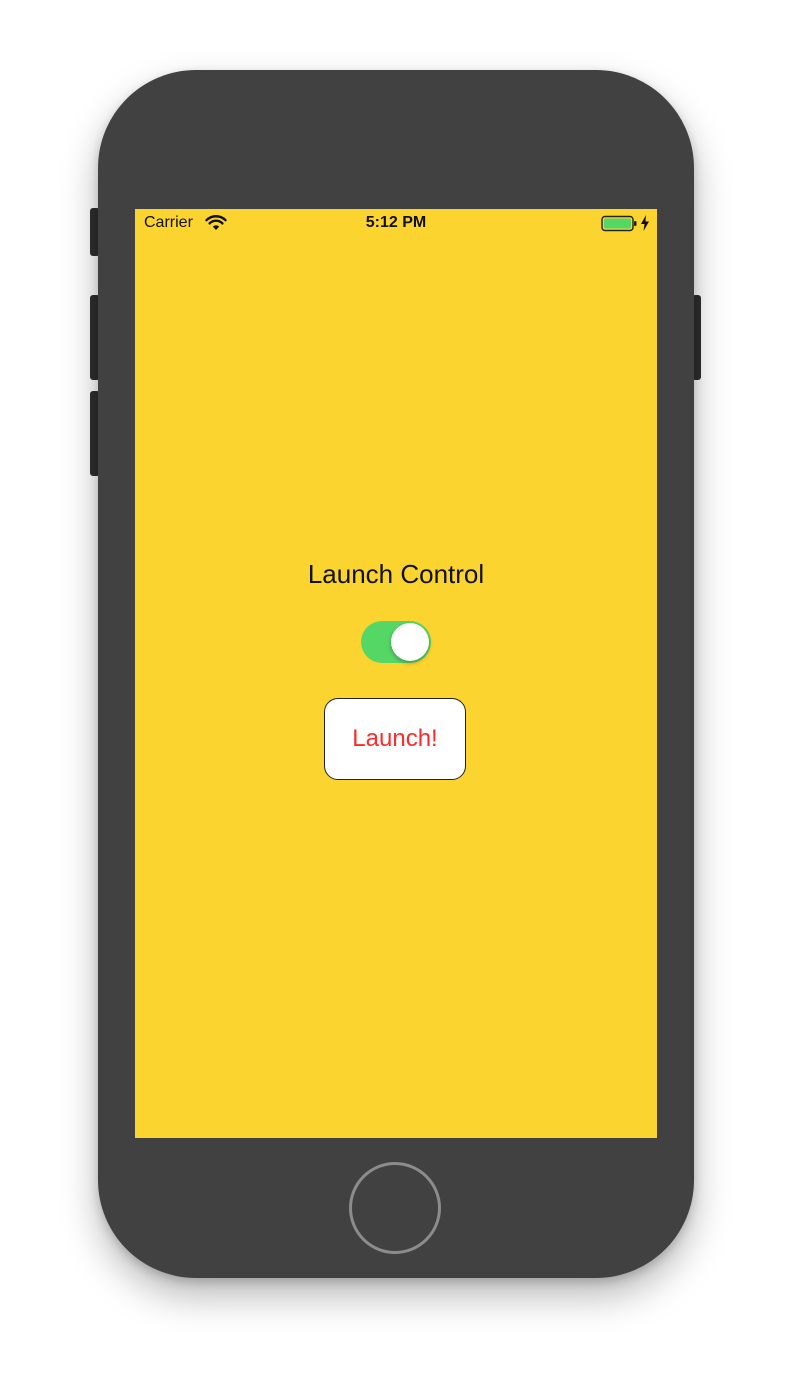  Describe the element at coordinates (395, 1208) in the screenshot. I see `home-button` at that location.